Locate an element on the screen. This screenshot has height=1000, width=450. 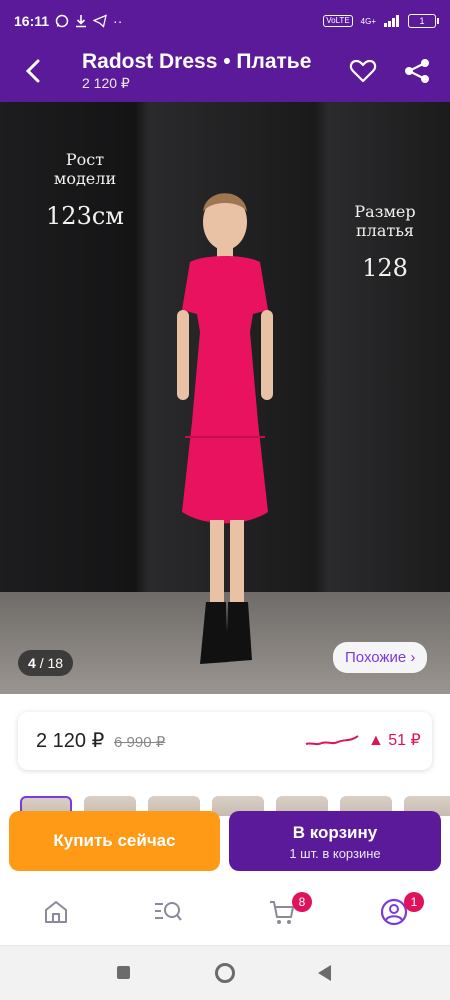
home-icon is located at coordinates (56, 912).